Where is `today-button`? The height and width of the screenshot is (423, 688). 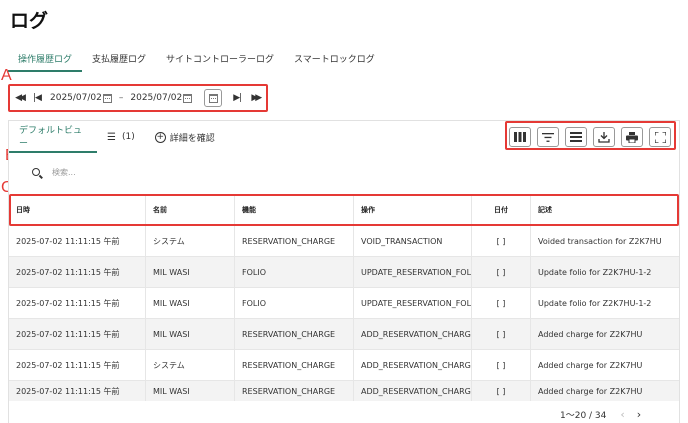
today-button is located at coordinates (213, 98).